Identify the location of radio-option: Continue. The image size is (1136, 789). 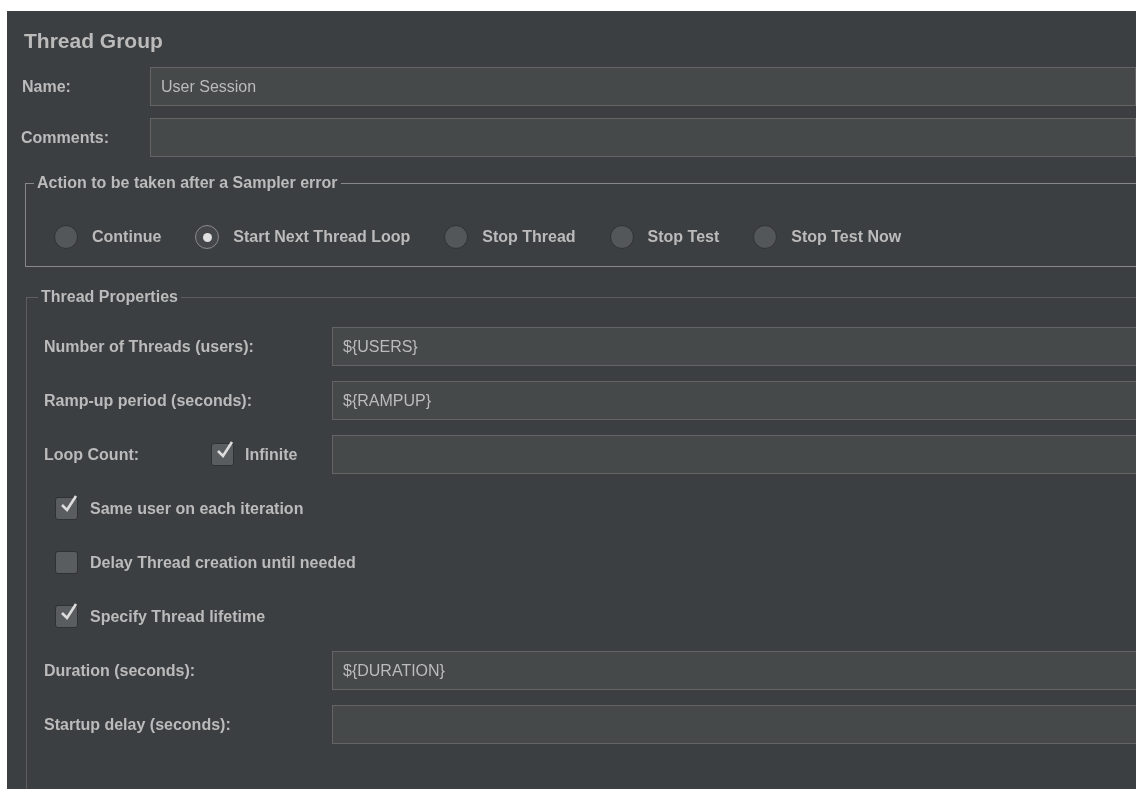
(108, 237).